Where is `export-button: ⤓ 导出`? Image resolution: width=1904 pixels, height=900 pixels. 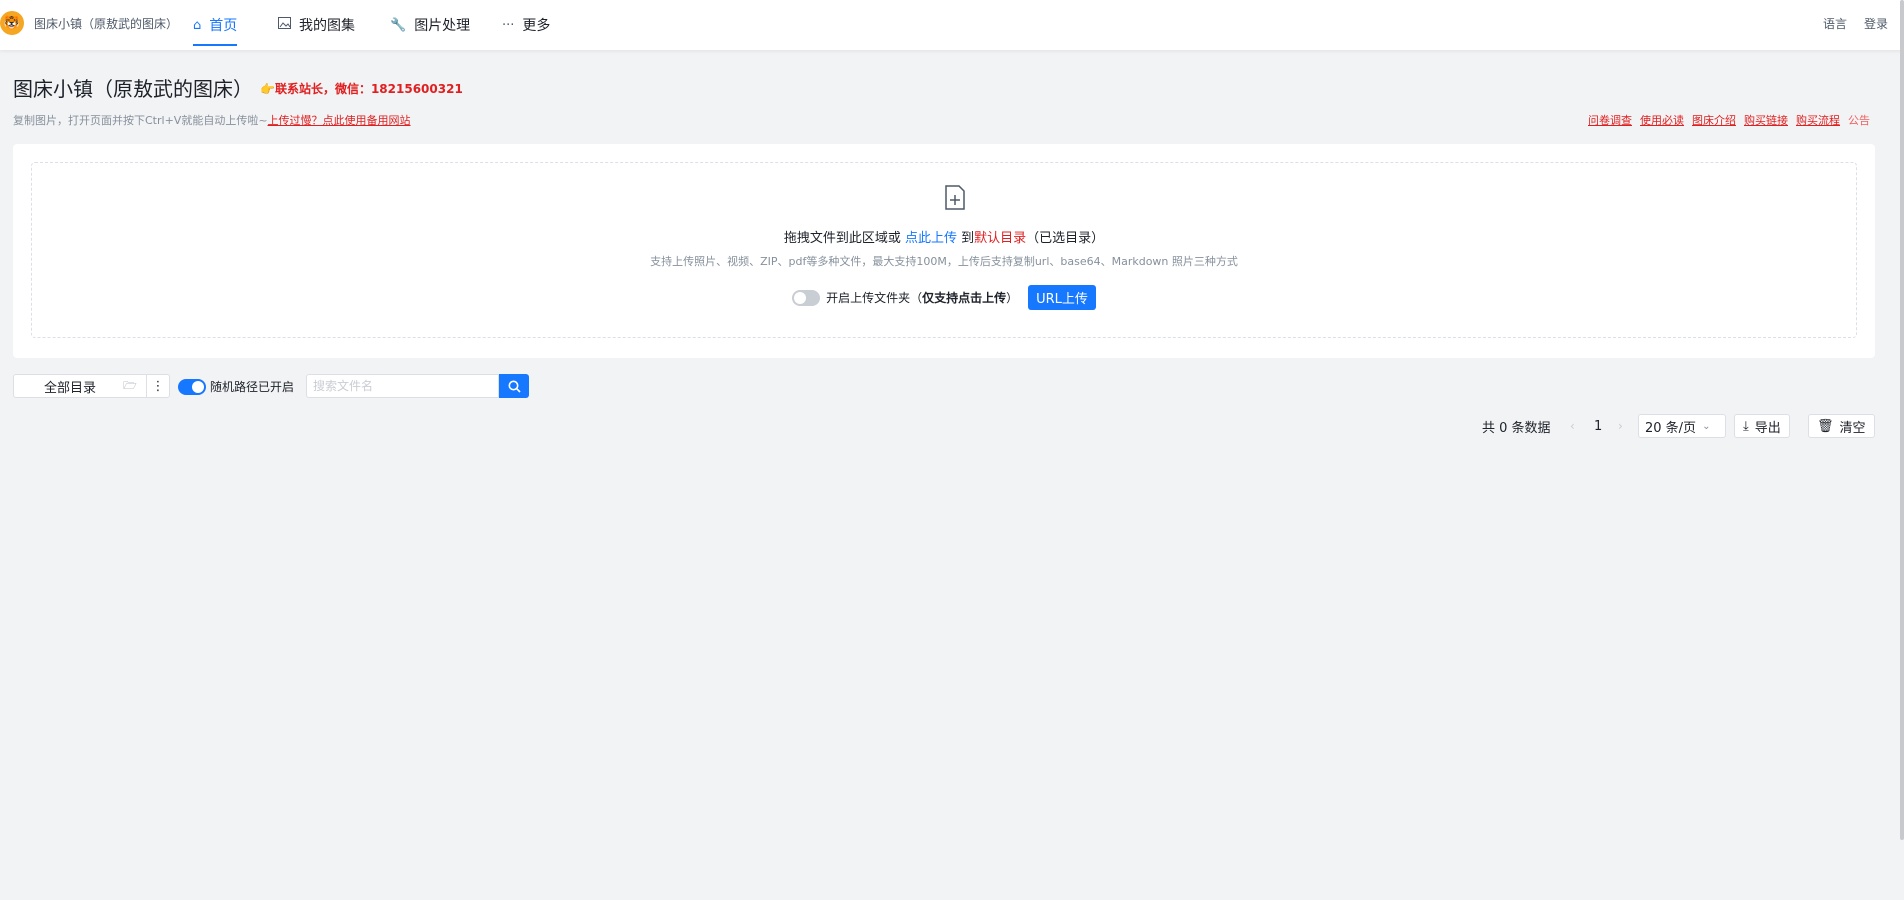
export-button: ⤓ 导出 is located at coordinates (1762, 426).